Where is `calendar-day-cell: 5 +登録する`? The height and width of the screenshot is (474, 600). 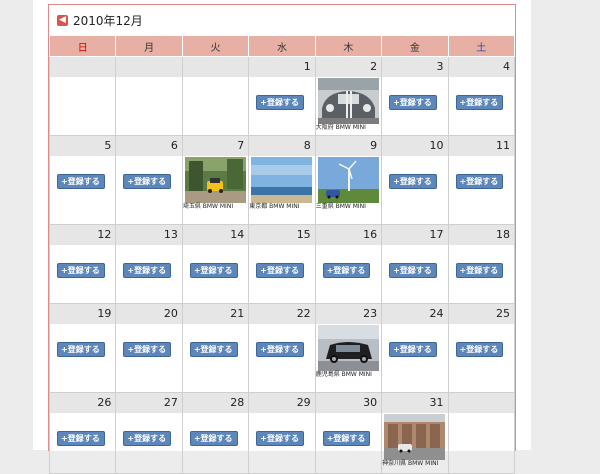 calendar-day-cell: 5 +登録する is located at coordinates (82, 180).